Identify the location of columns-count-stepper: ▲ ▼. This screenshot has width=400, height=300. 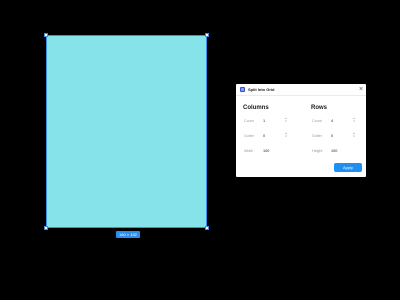
(286, 120).